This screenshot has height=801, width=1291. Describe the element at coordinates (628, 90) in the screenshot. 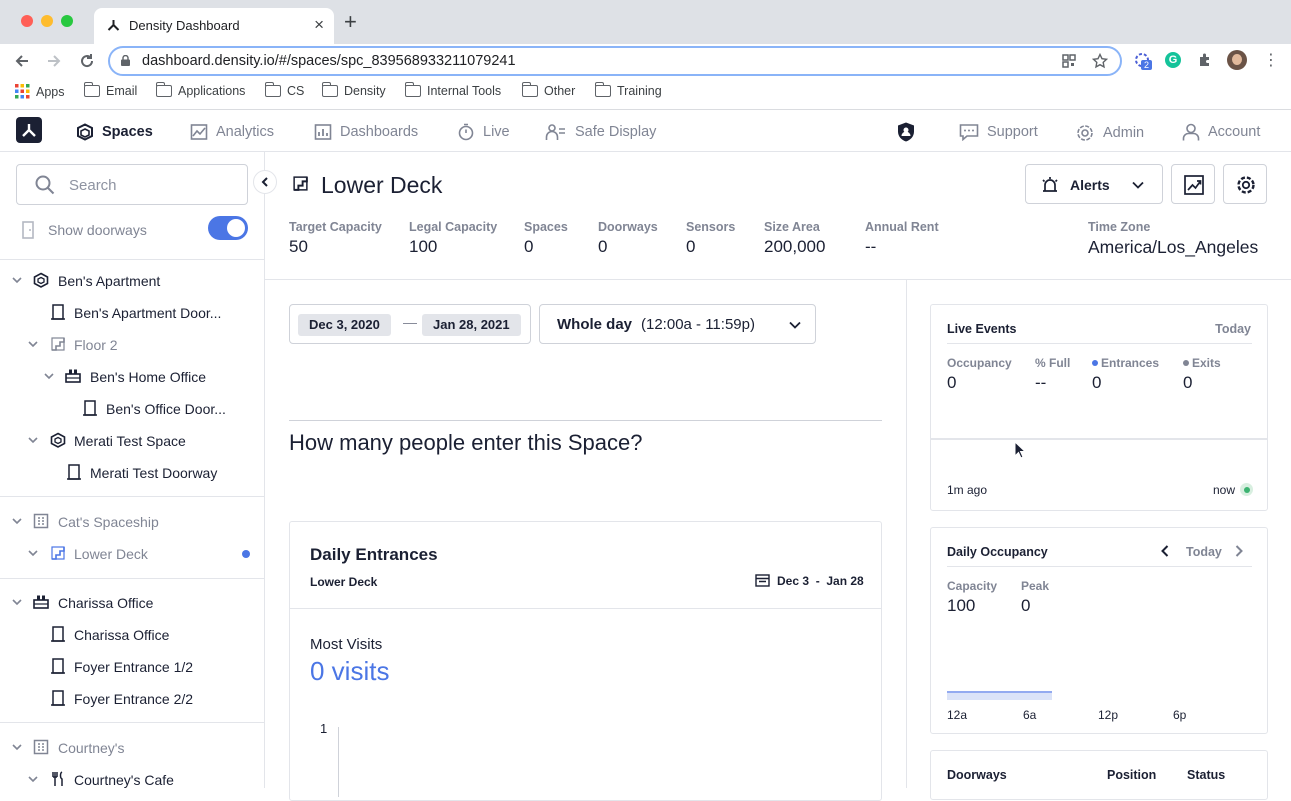

I see `bookmark-training: Training` at that location.